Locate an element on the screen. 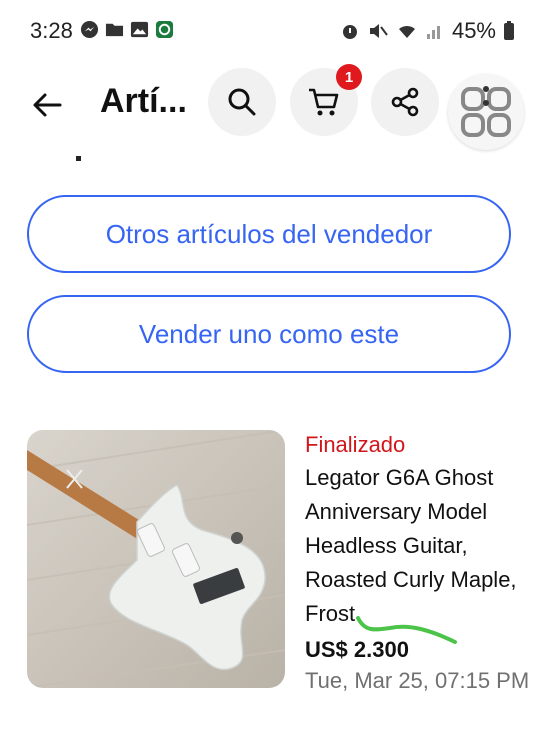 This screenshot has width=540, height=737. battery-level: 45% is located at coordinates (473, 30).